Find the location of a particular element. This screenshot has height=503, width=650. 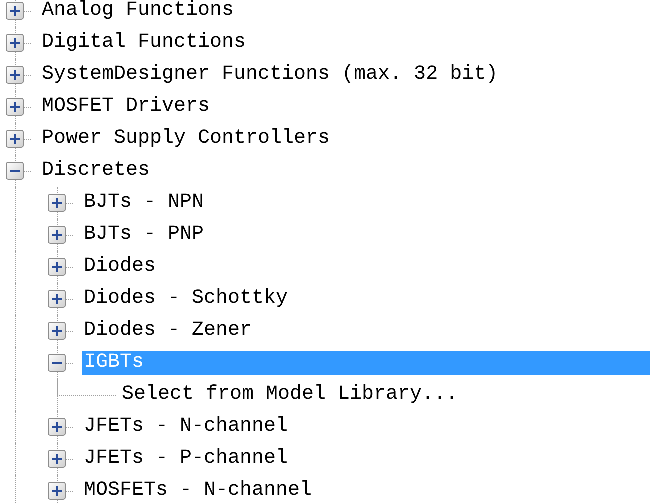

tree-item: JFETs - N-channel is located at coordinates (186, 427).